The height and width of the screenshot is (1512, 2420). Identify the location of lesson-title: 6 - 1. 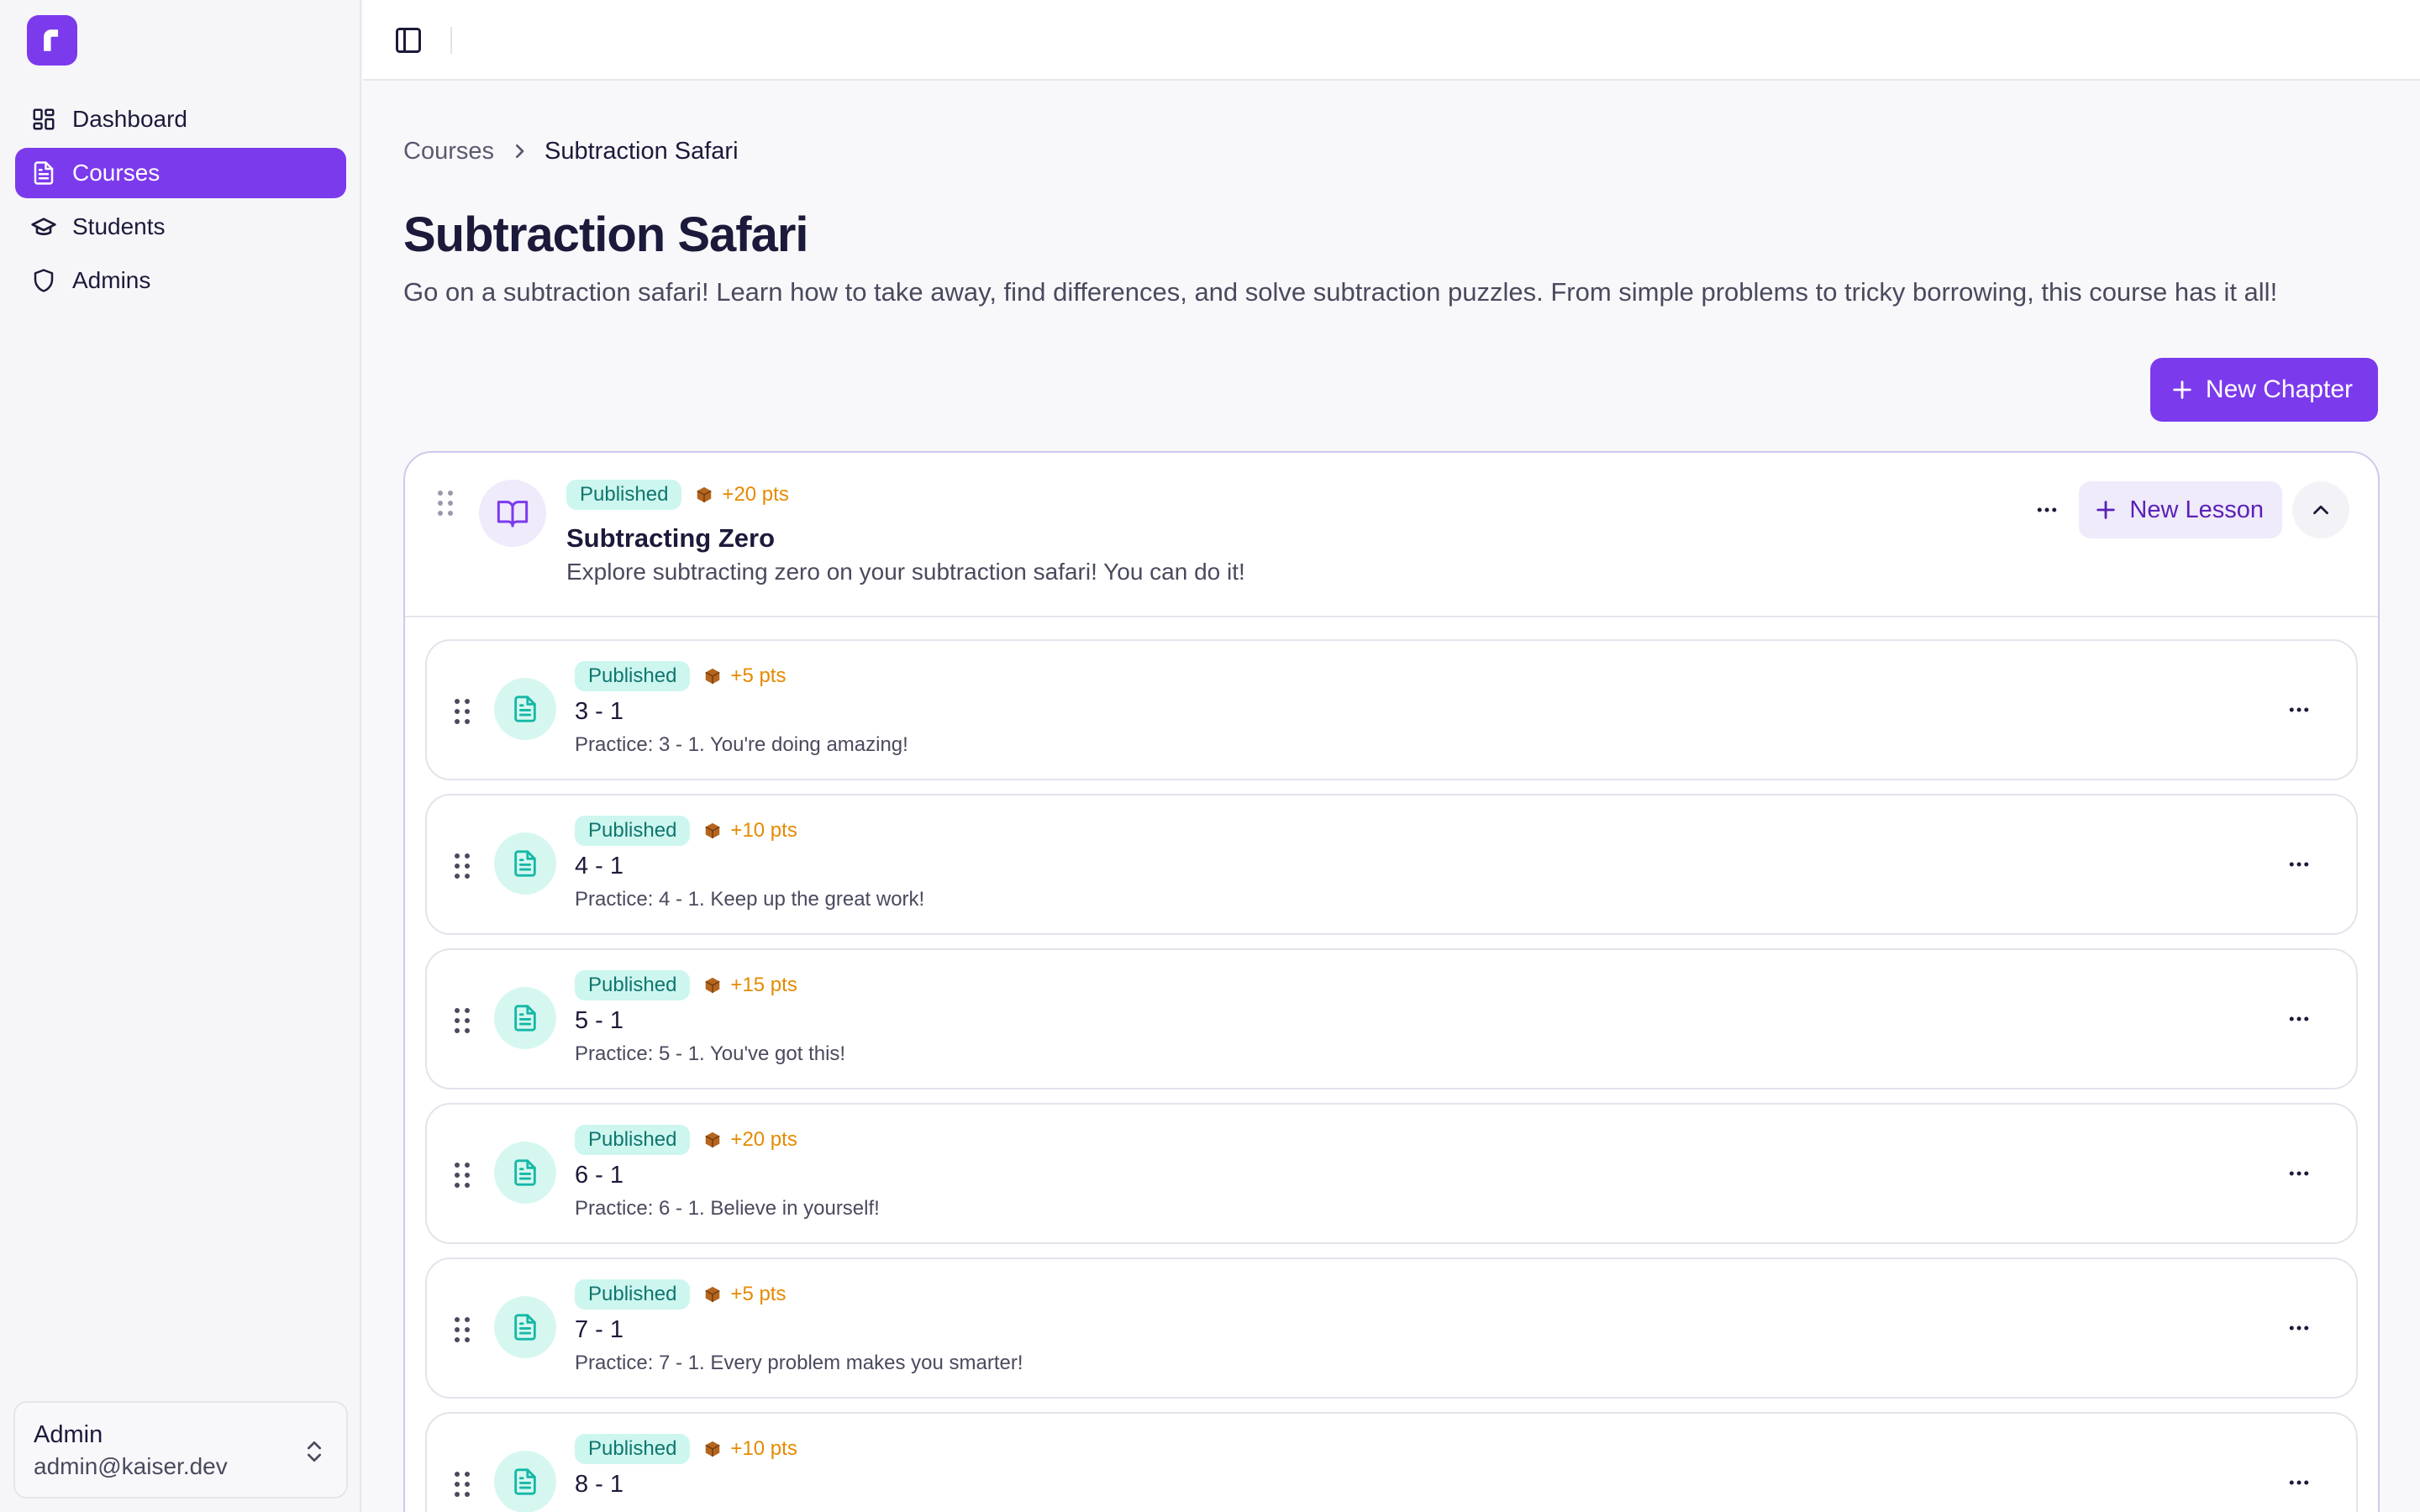
(599, 1175).